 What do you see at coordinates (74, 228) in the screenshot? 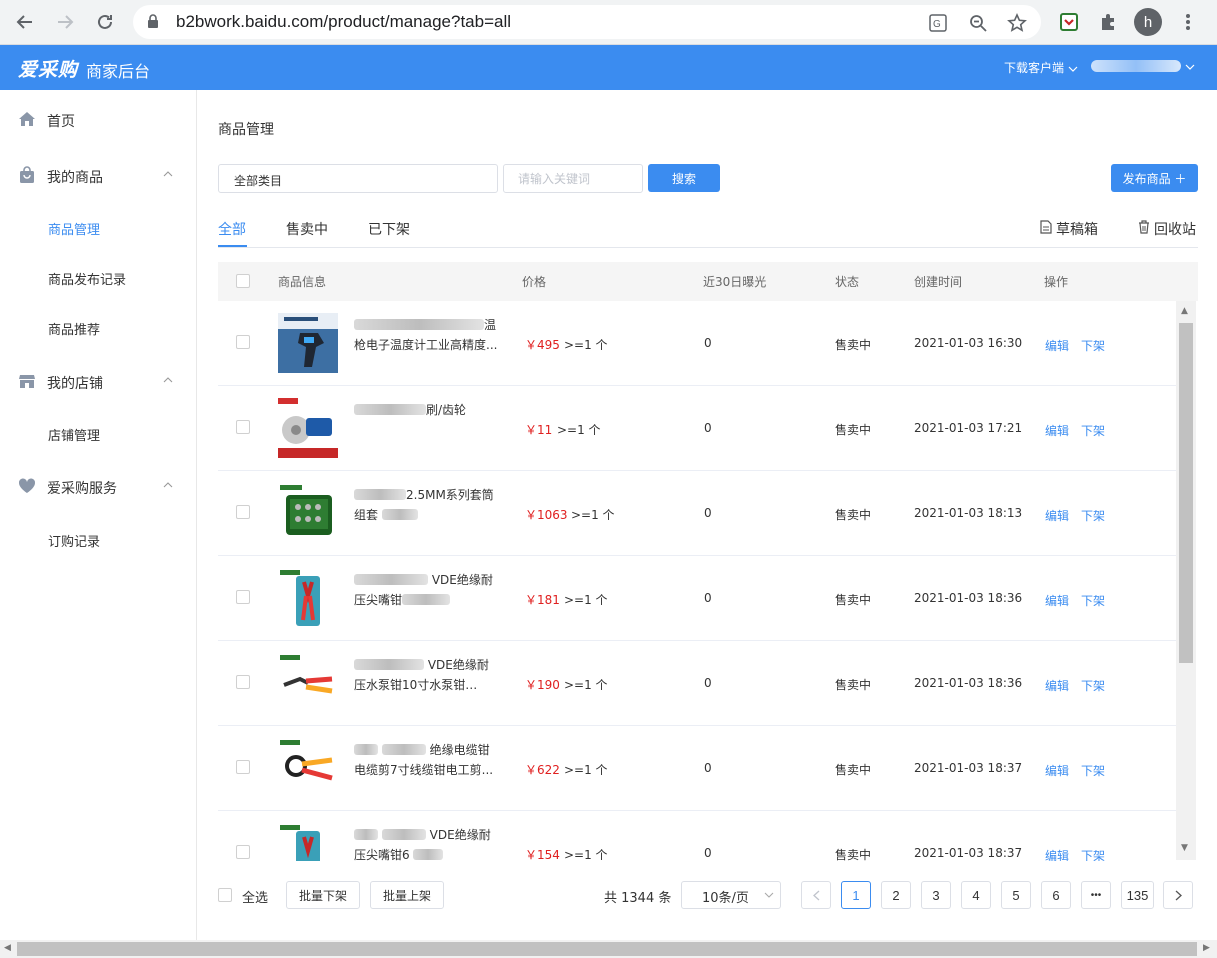
I see `sidebar-item-product-manage: 商品管理` at bounding box center [74, 228].